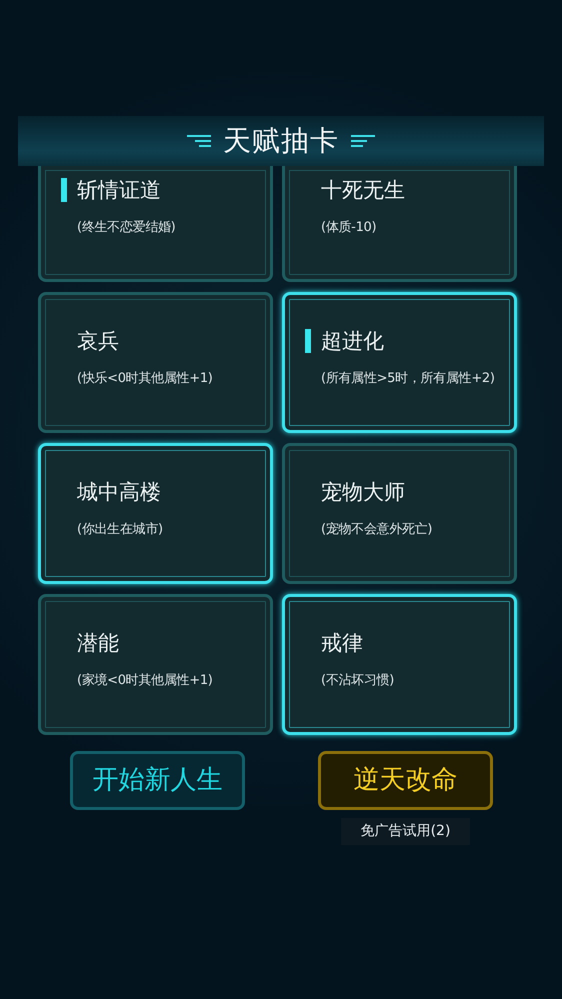 This screenshot has height=999, width=562. Describe the element at coordinates (408, 379) in the screenshot. I see `talent-effect: (所有属性>5时，所有属性+2)` at that location.